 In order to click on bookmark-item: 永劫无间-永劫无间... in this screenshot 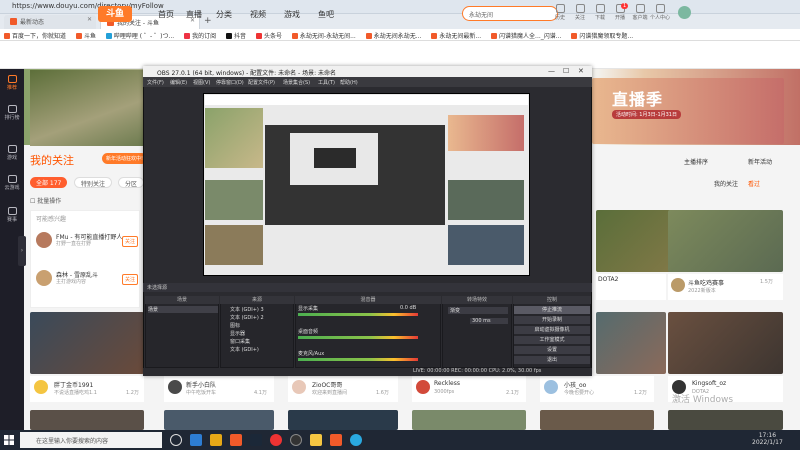, I will do `click(323, 35)`.